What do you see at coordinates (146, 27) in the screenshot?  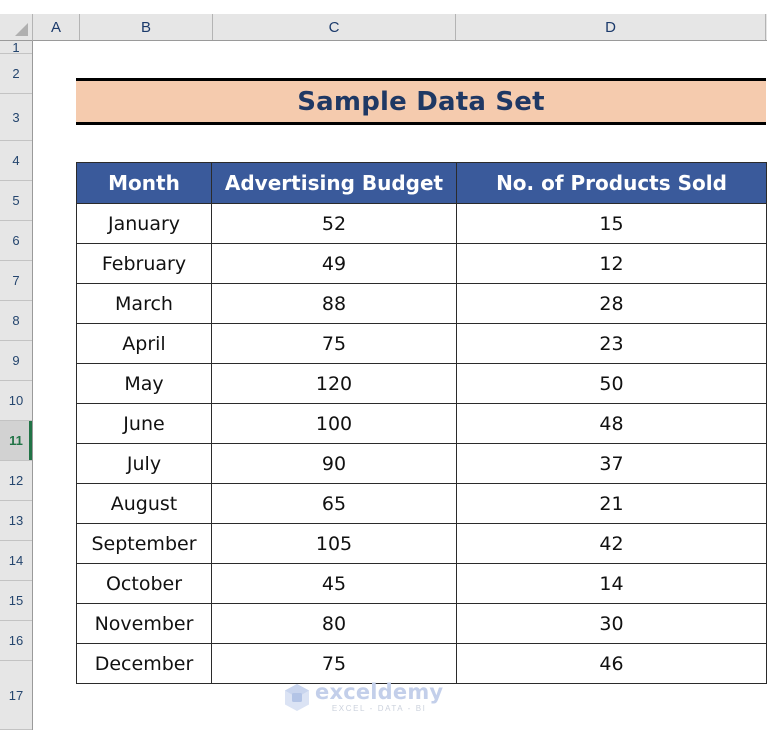 I see `column-header-b: B` at bounding box center [146, 27].